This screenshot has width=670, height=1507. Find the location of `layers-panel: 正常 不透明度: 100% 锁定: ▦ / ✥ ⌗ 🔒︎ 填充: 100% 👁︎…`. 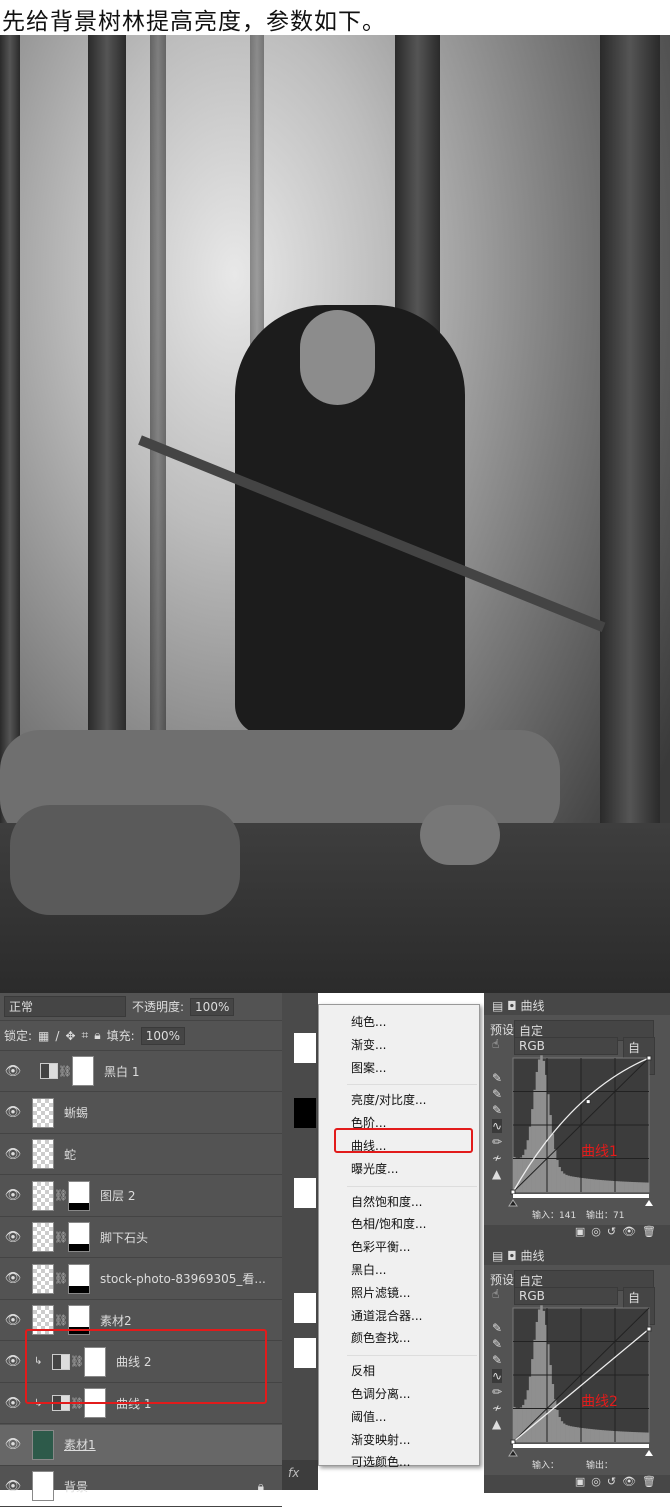

layers-panel: 正常 不透明度: 100% 锁定: ▦ / ✥ ⌗ 🔒︎ 填充: 100% 👁︎… is located at coordinates (141, 1250).